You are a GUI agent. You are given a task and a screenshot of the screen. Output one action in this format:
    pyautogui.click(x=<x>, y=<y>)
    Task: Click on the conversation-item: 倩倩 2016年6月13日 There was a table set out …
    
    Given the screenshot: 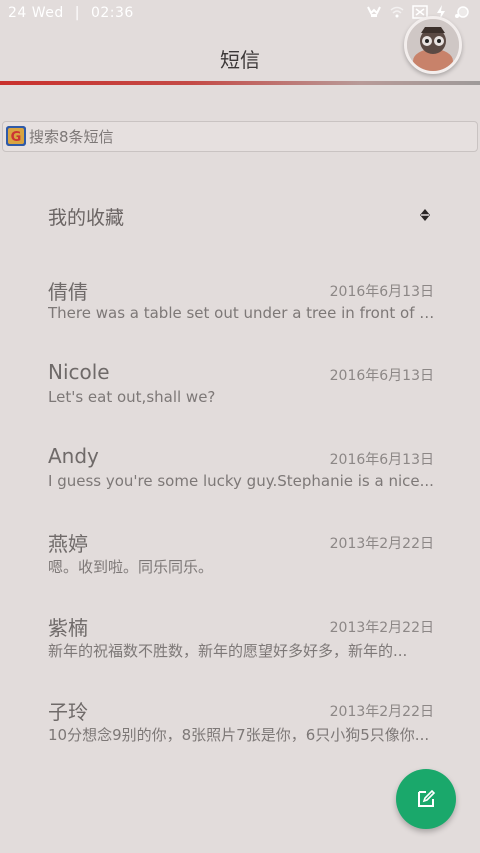 What is the action you would take?
    pyautogui.click(x=242, y=311)
    